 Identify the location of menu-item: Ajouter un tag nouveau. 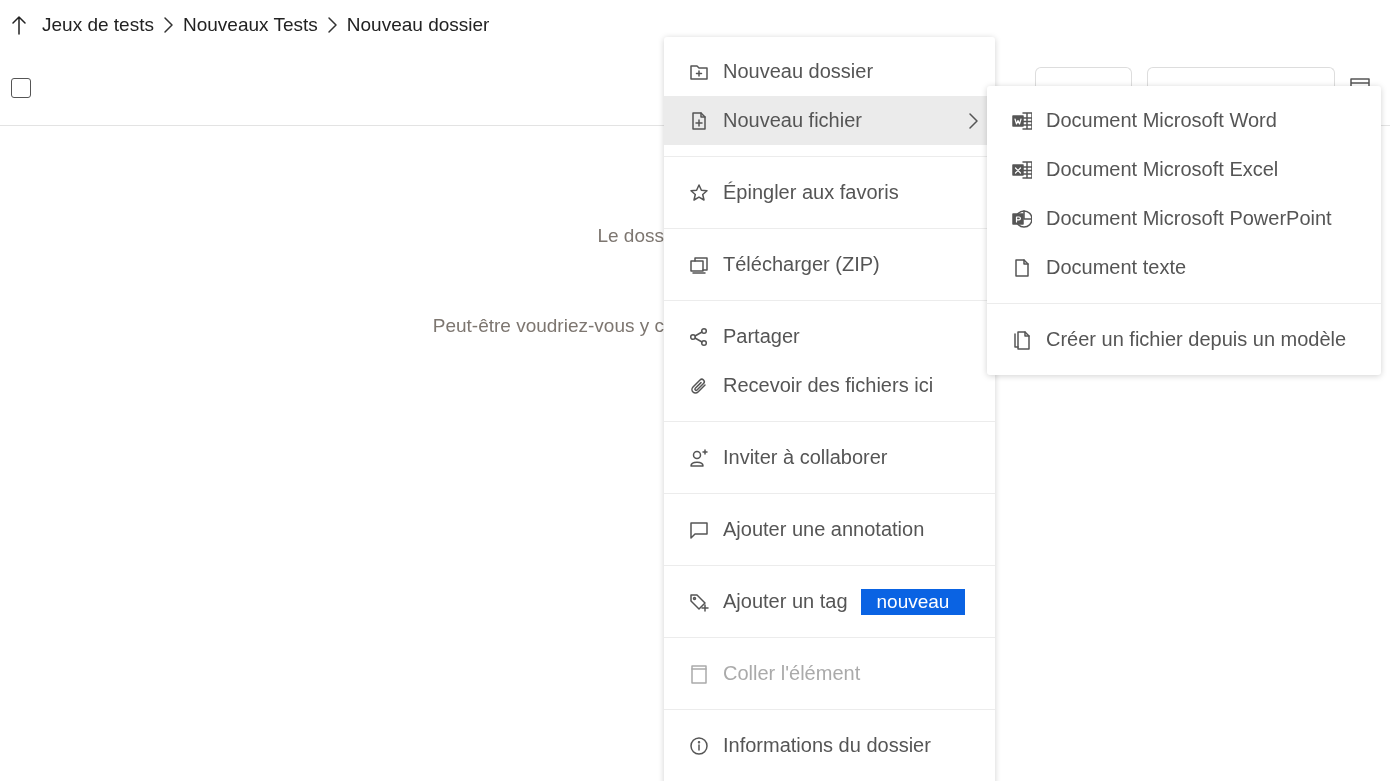
(829, 601).